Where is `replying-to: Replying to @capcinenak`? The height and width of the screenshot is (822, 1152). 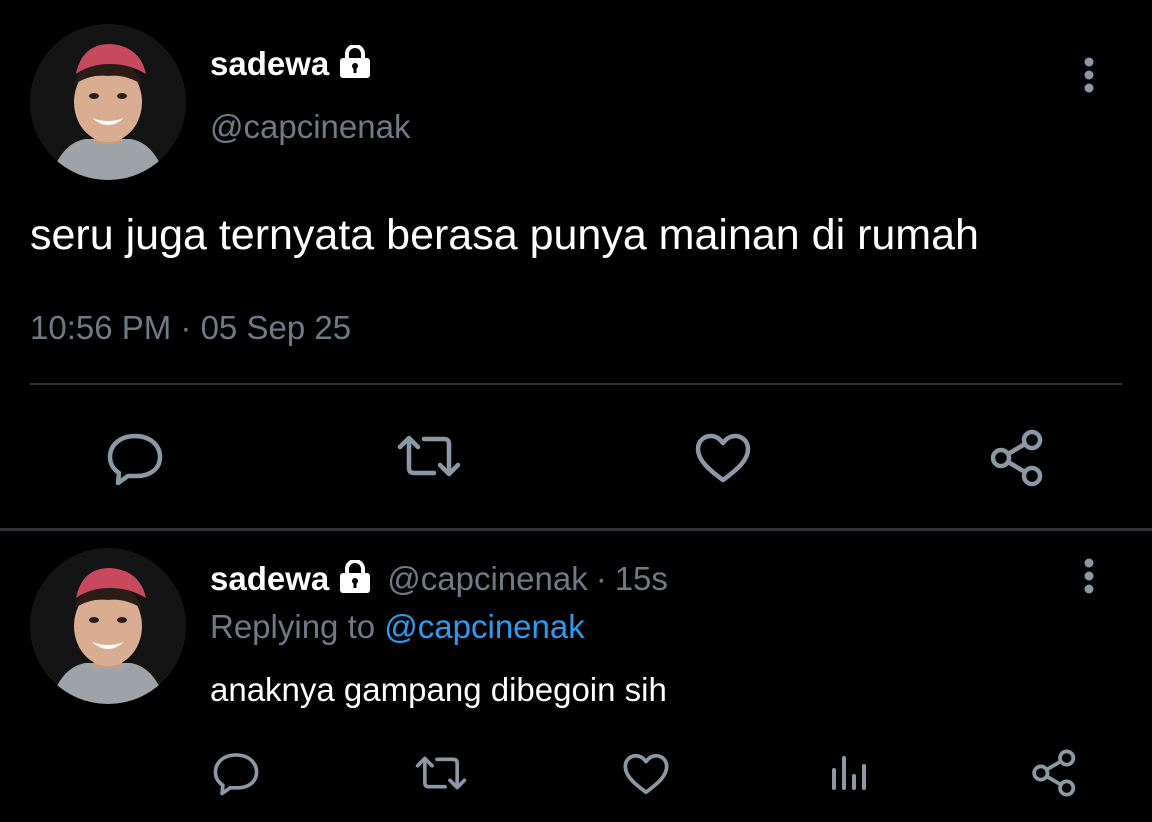 replying-to: Replying to @capcinenak is located at coordinates (397, 627).